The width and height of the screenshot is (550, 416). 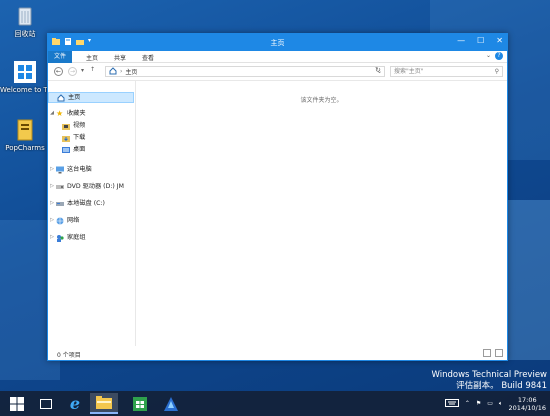 I want to click on details-view-icon, so click(x=487, y=353).